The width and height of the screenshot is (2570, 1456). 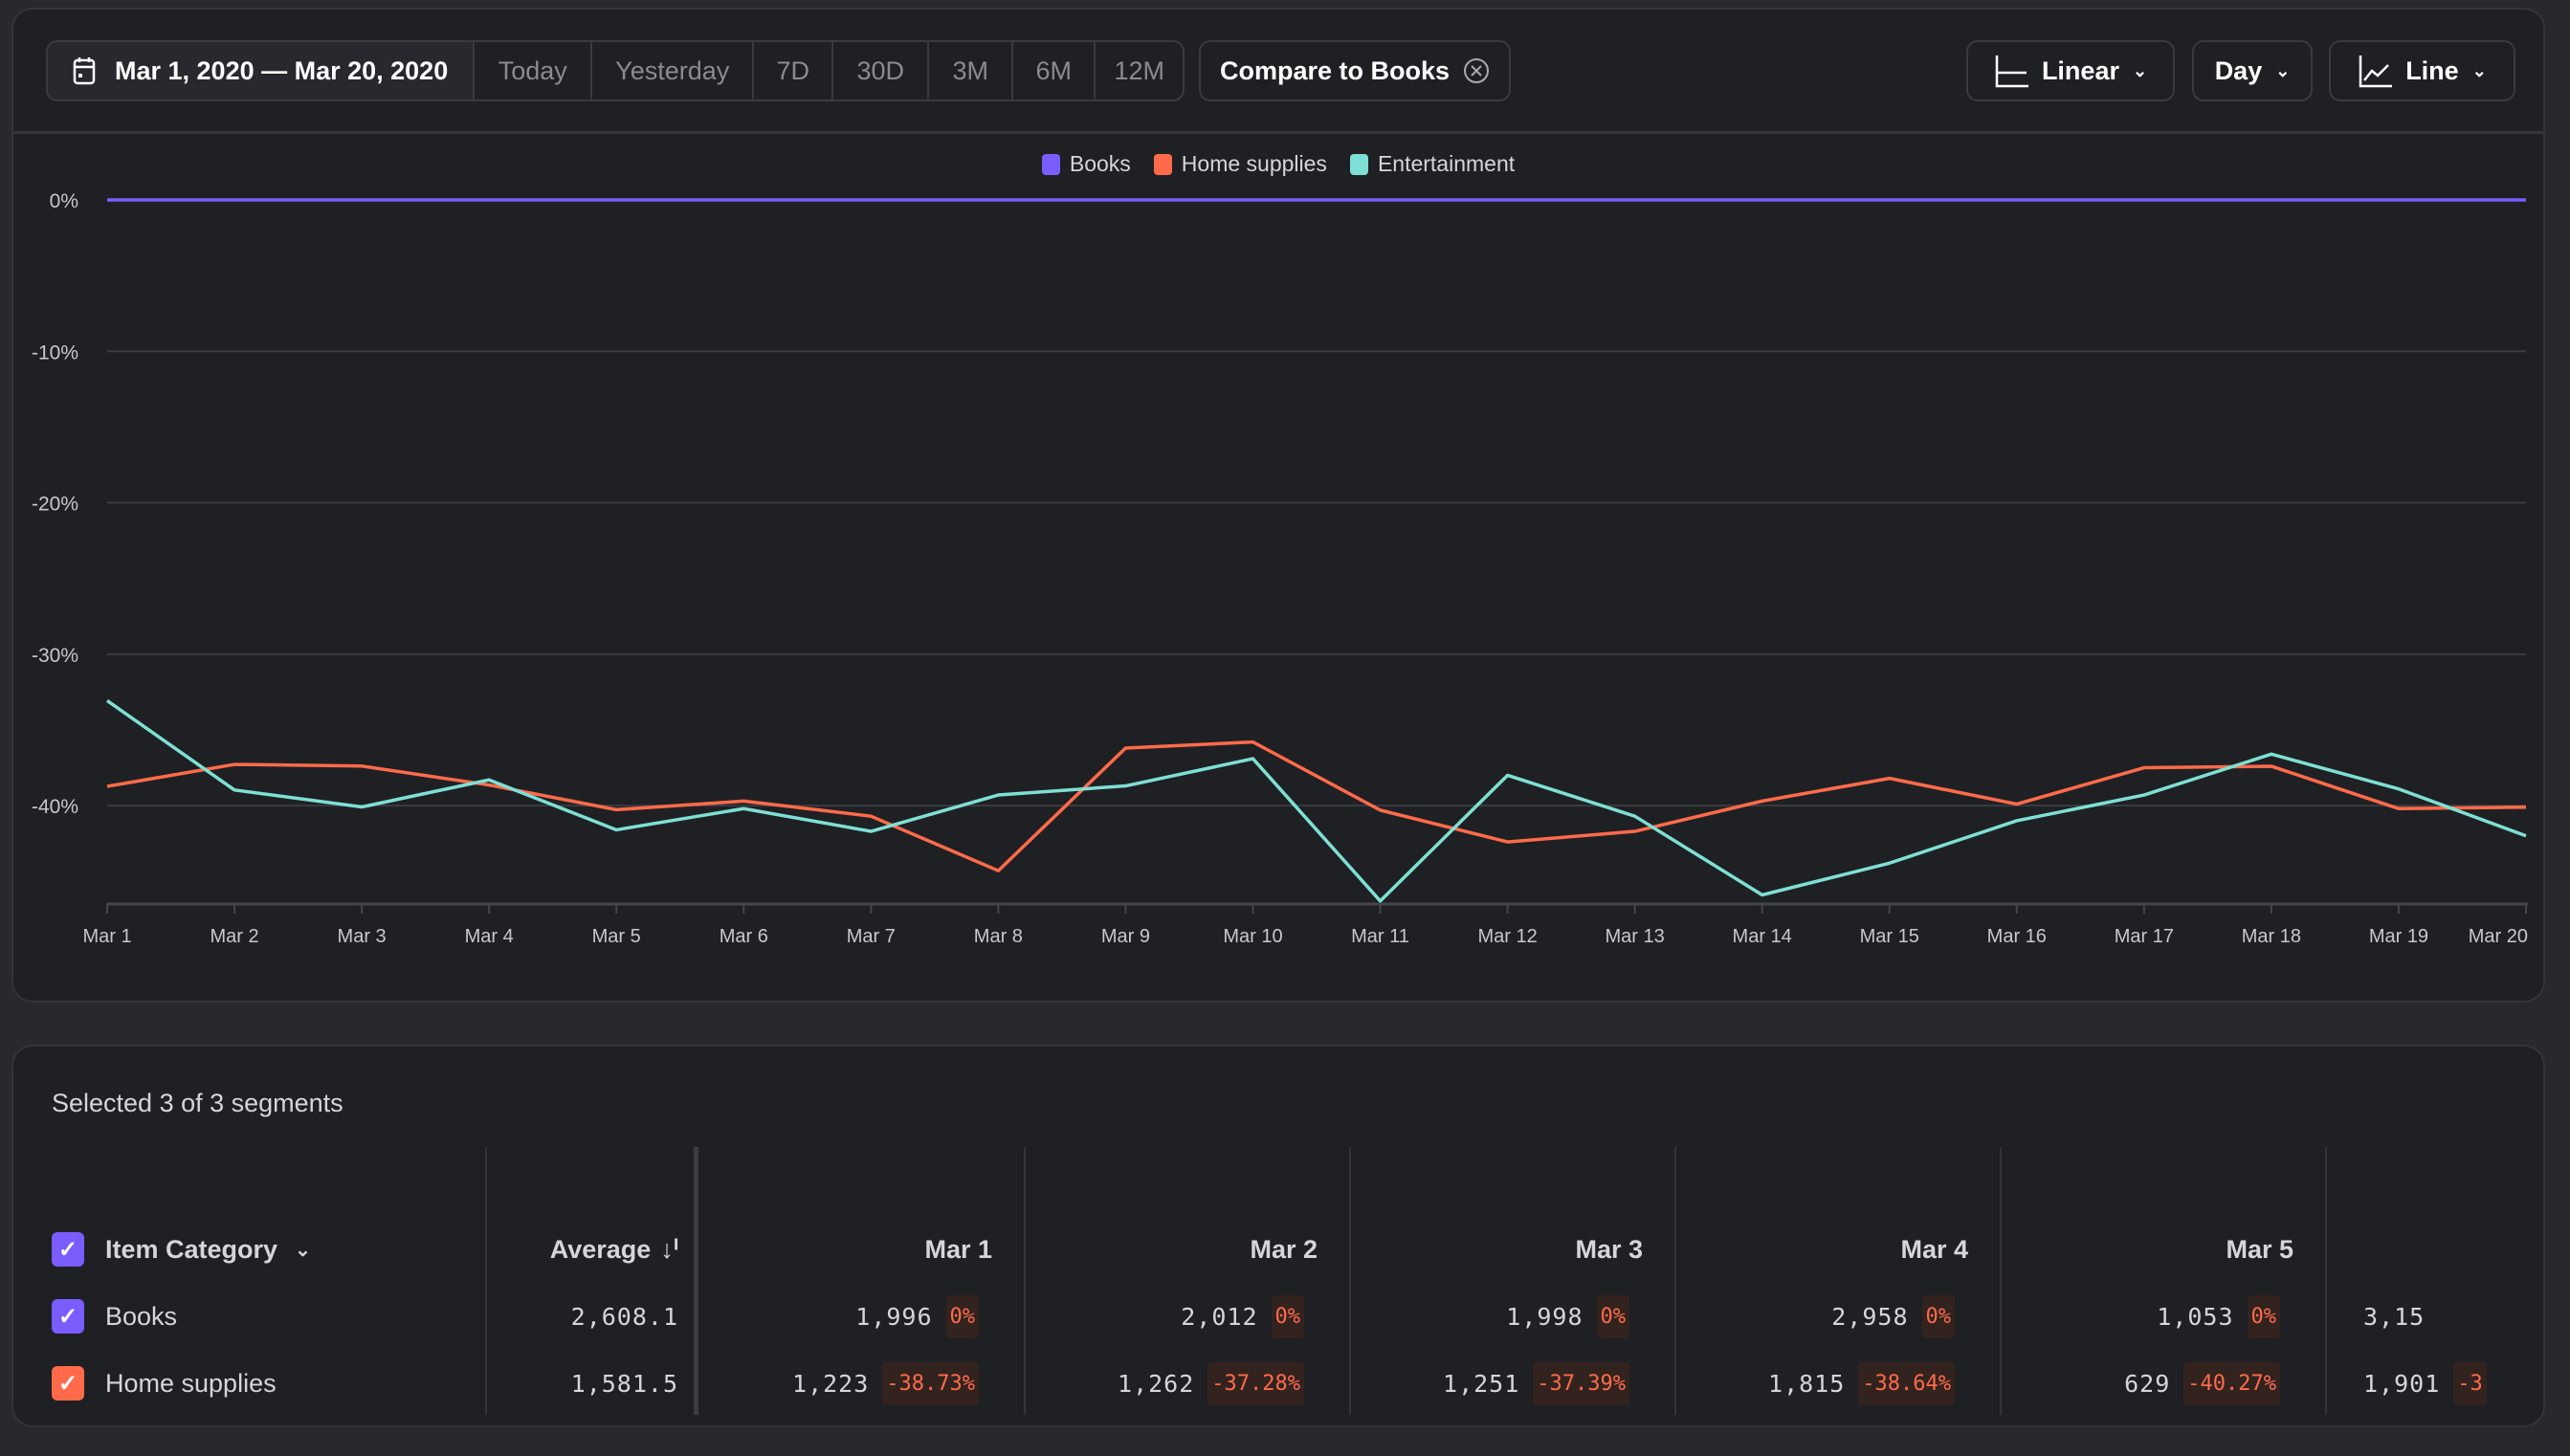 I want to click on x-tick-label: Mar 16, so click(x=2017, y=936).